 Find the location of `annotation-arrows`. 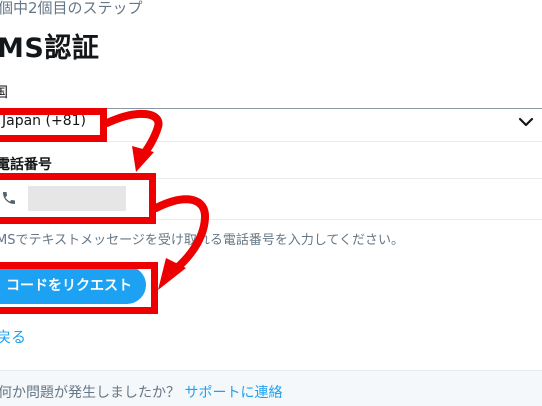

annotation-arrows is located at coordinates (156, 199).